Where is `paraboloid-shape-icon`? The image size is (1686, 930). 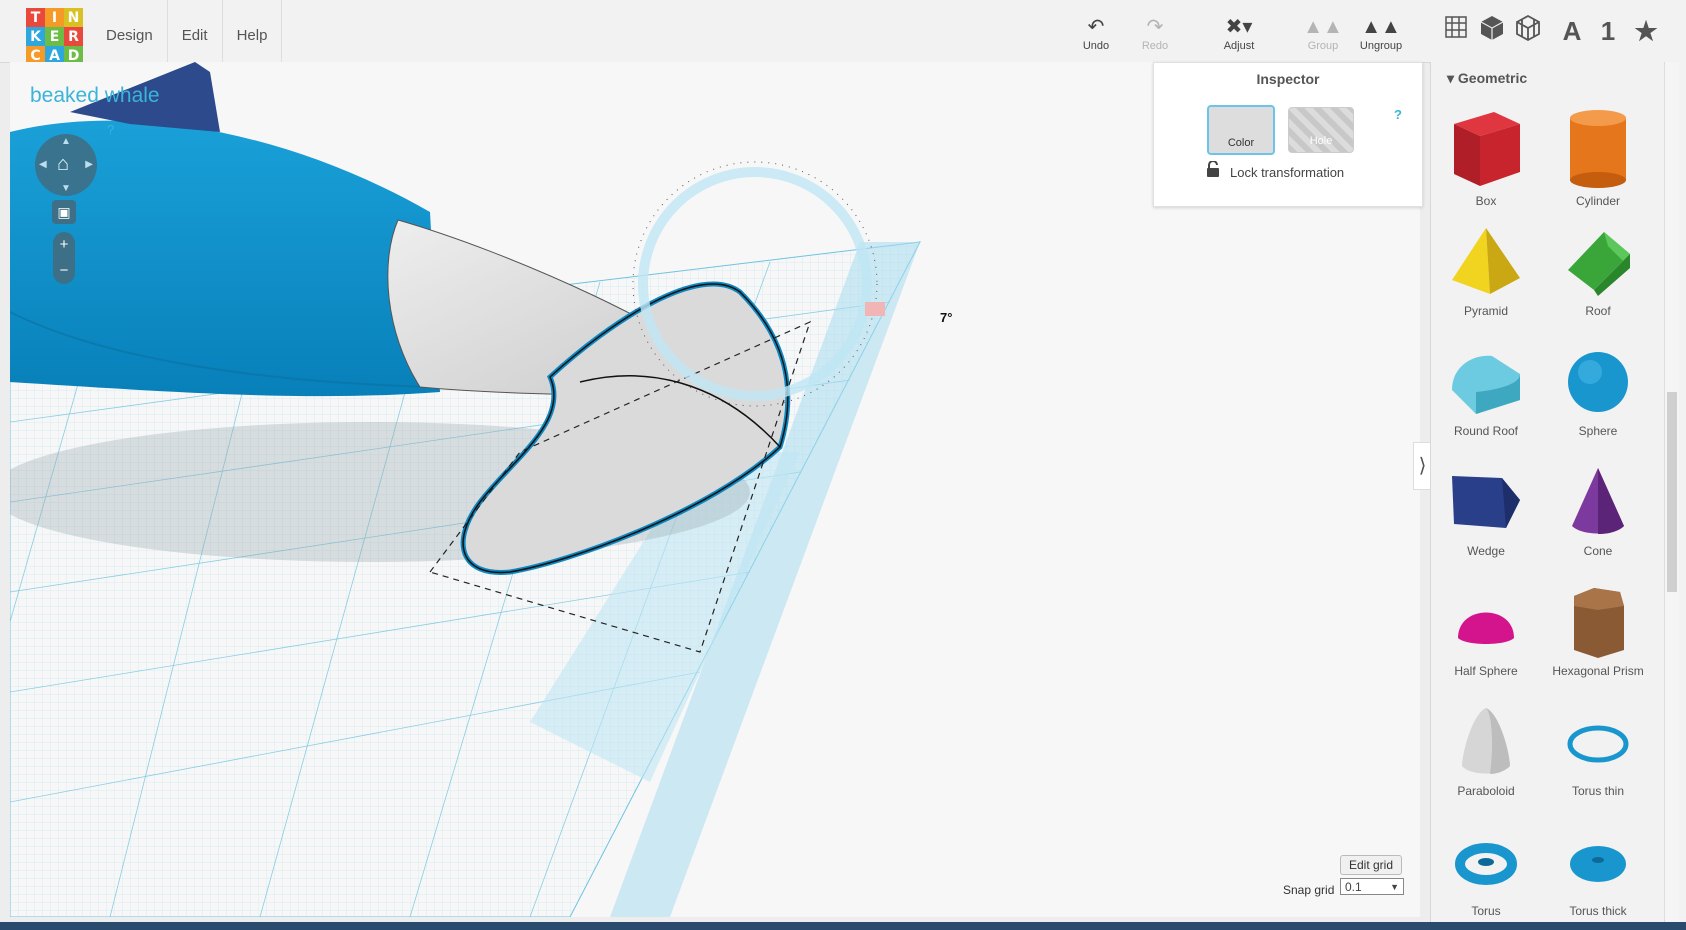
paraboloid-shape-icon is located at coordinates (1486, 741).